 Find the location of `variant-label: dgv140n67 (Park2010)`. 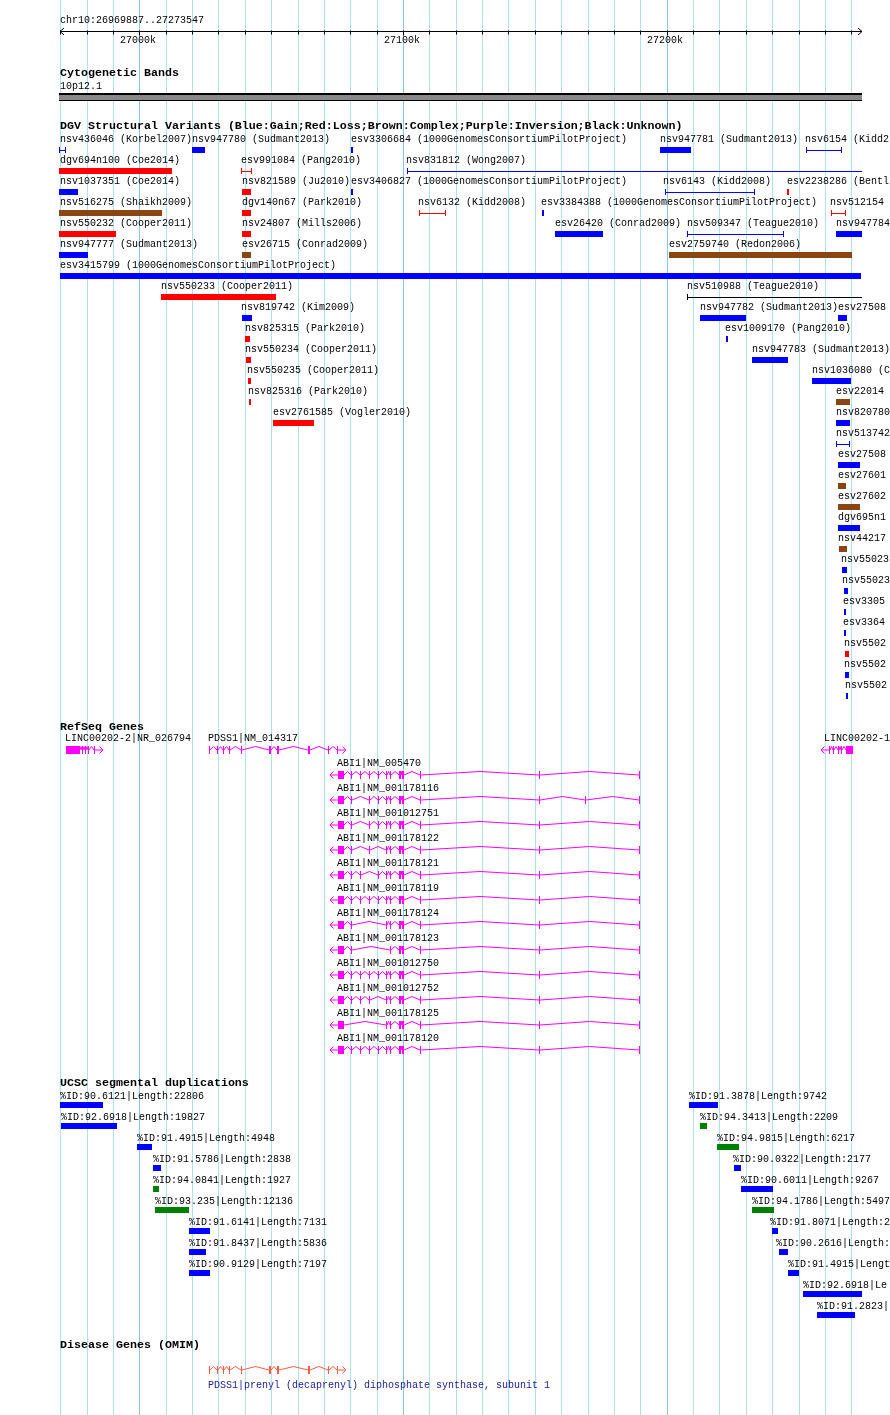

variant-label: dgv140n67 (Park2010) is located at coordinates (302, 202).